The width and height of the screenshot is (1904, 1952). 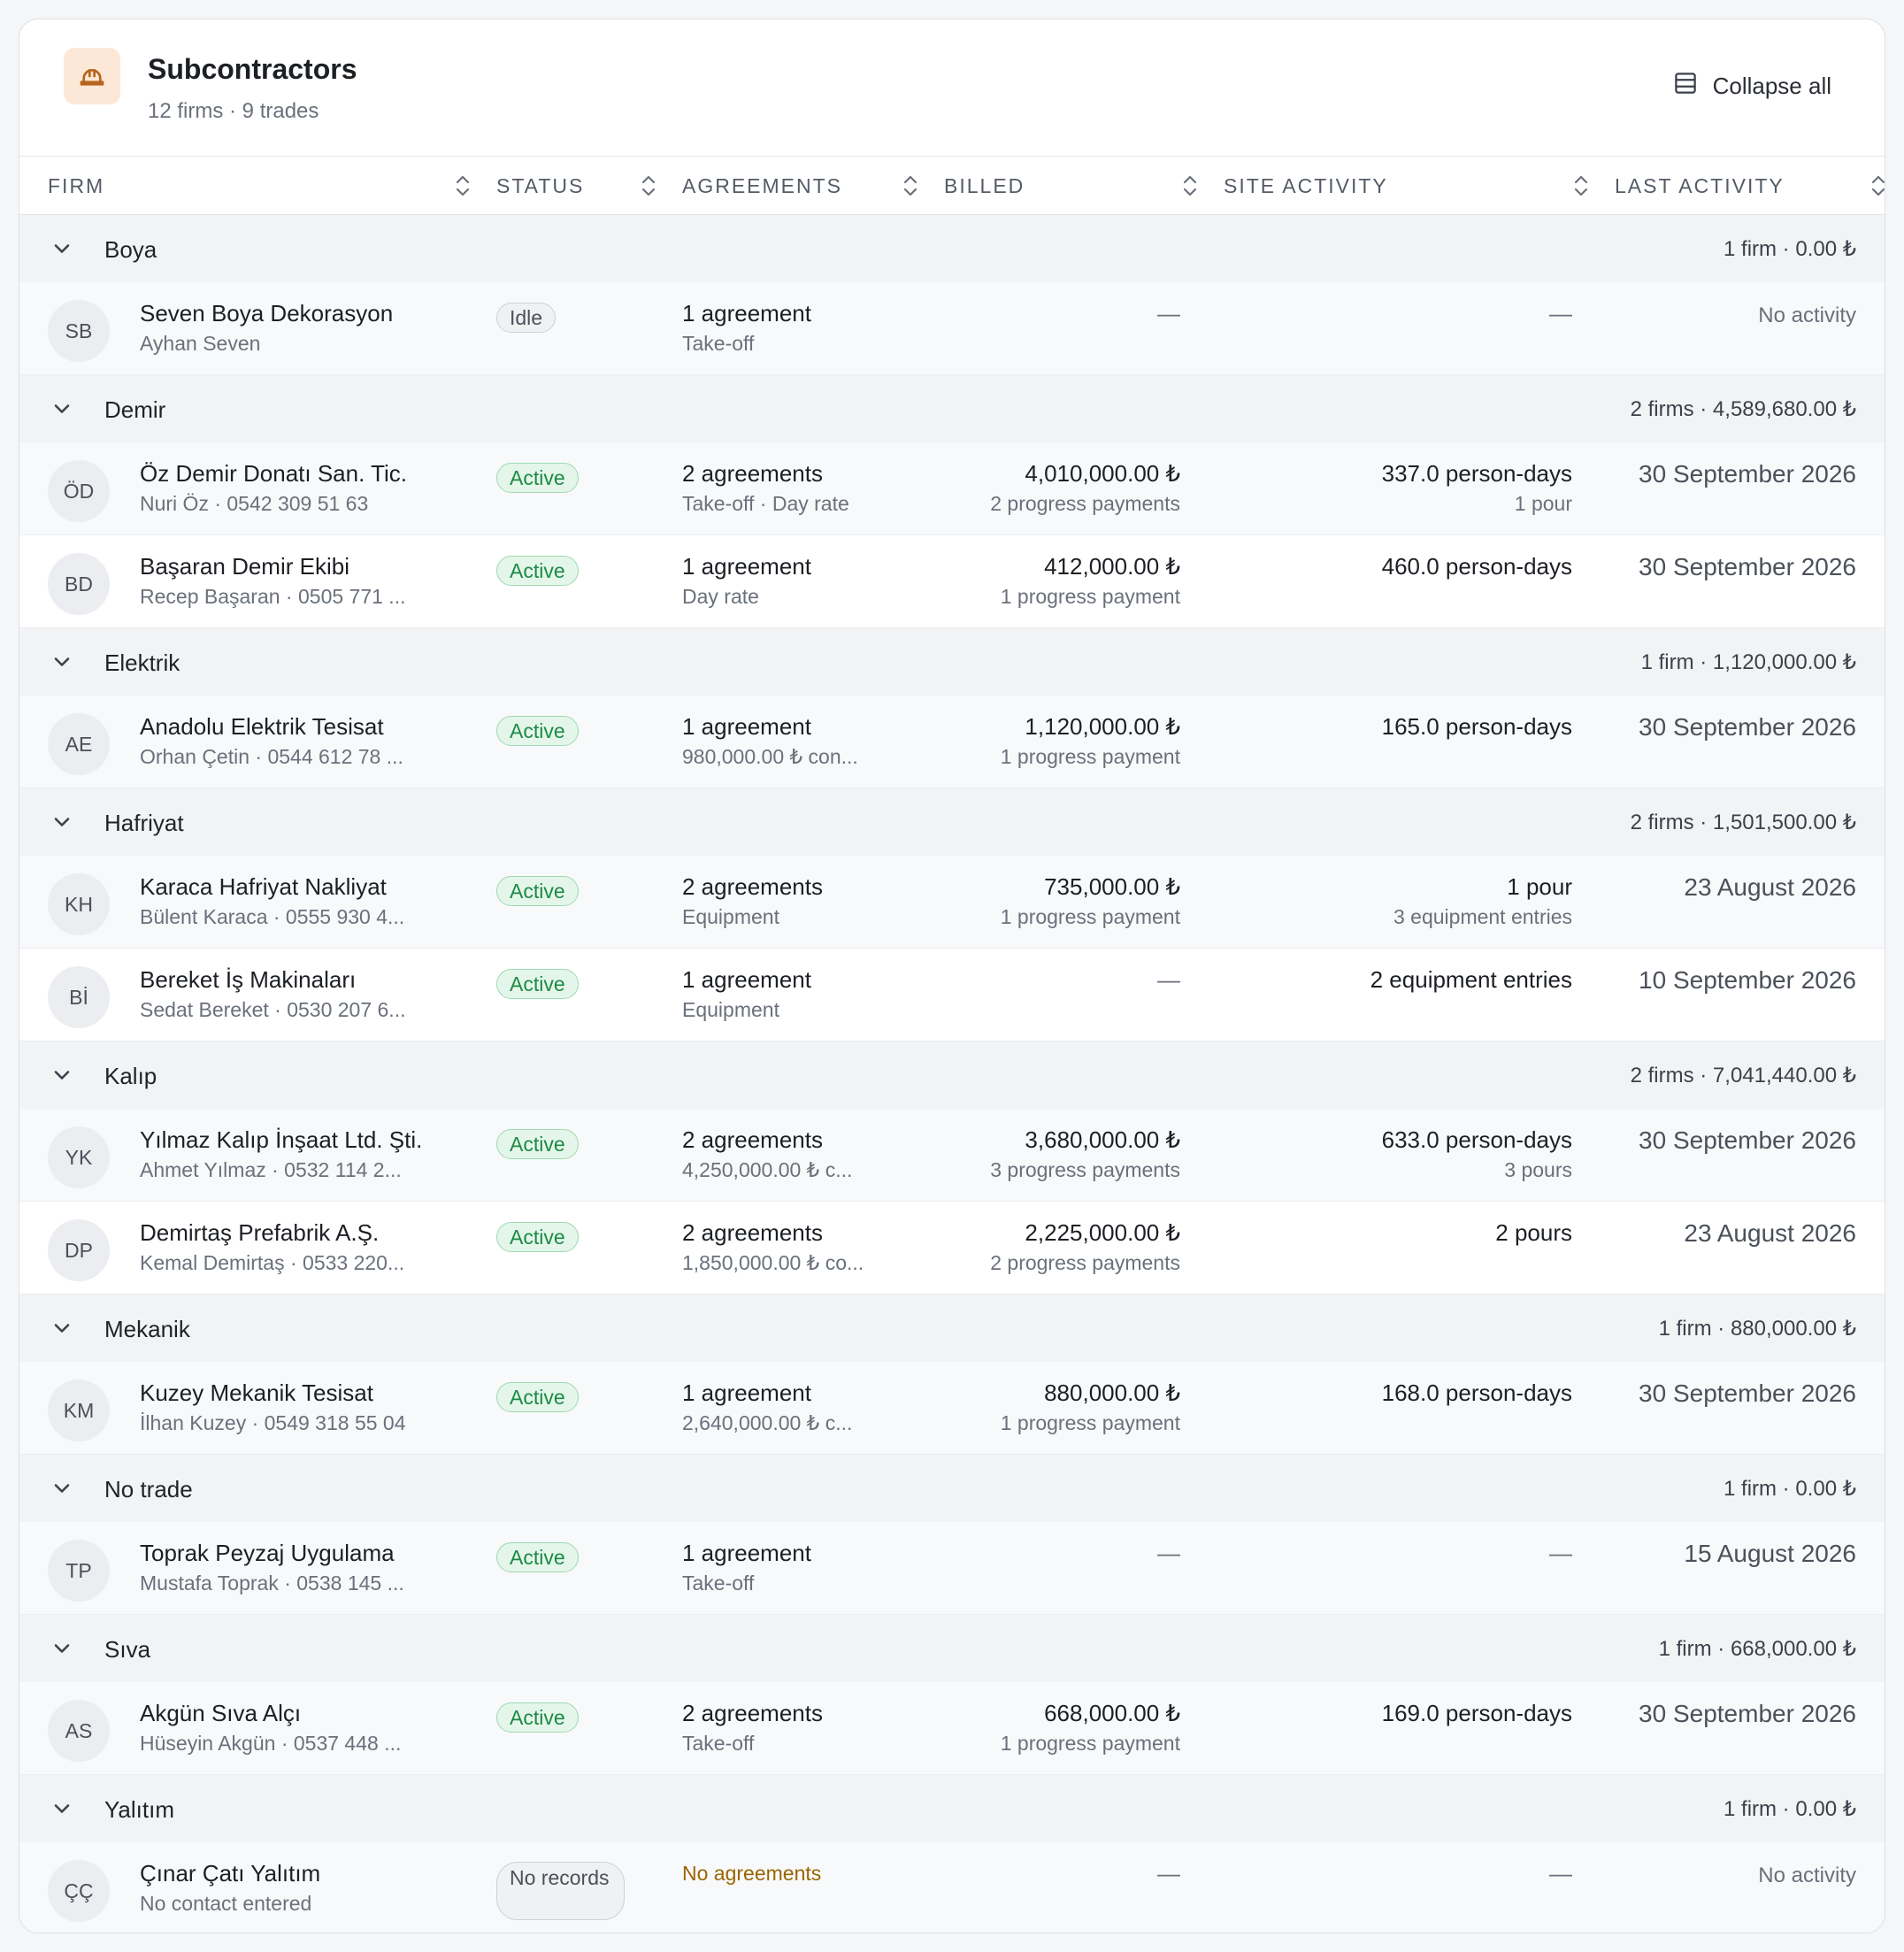 I want to click on trade-group-name: Elektrik, so click(x=142, y=663).